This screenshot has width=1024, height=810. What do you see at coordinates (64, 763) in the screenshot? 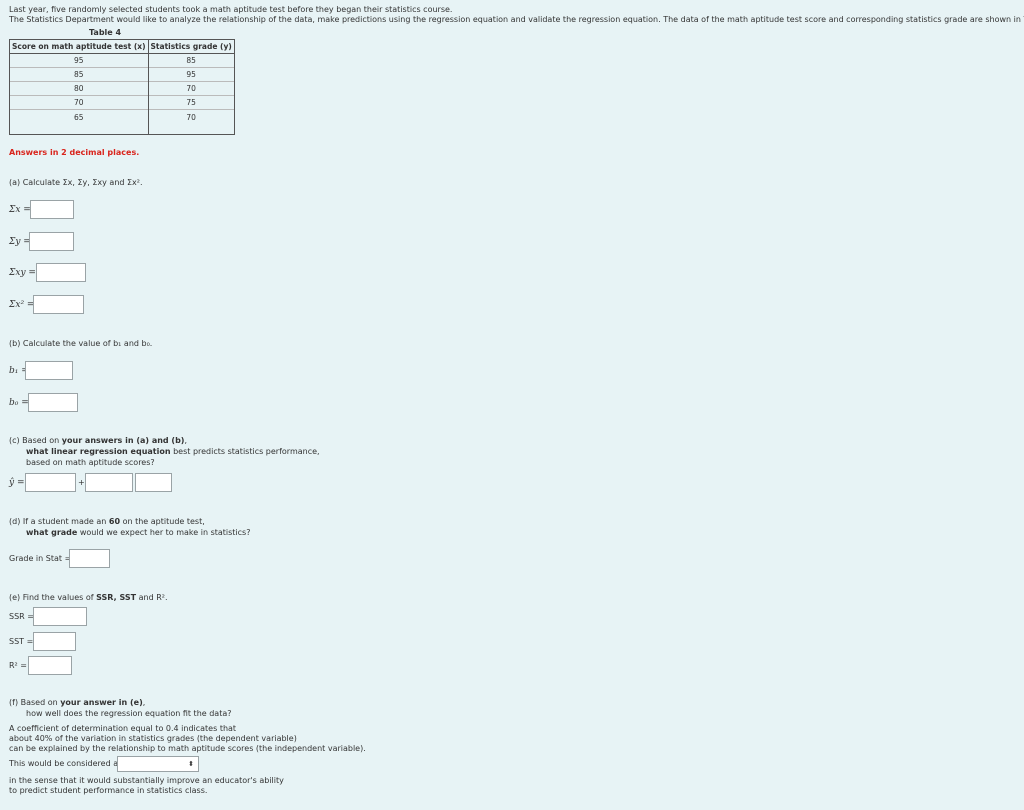
I see `part-f-line-6: This would be considered a` at bounding box center [64, 763].